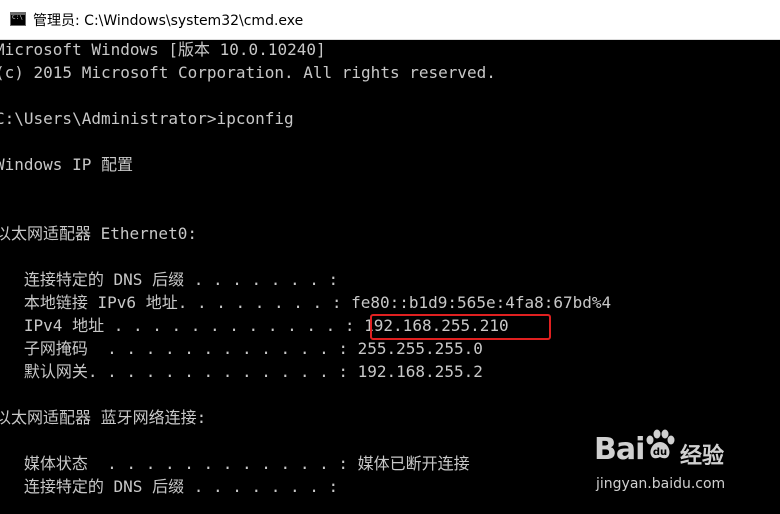  Describe the element at coordinates (661, 484) in the screenshot. I see `watermark-url: jingyan.baidu.com` at that location.